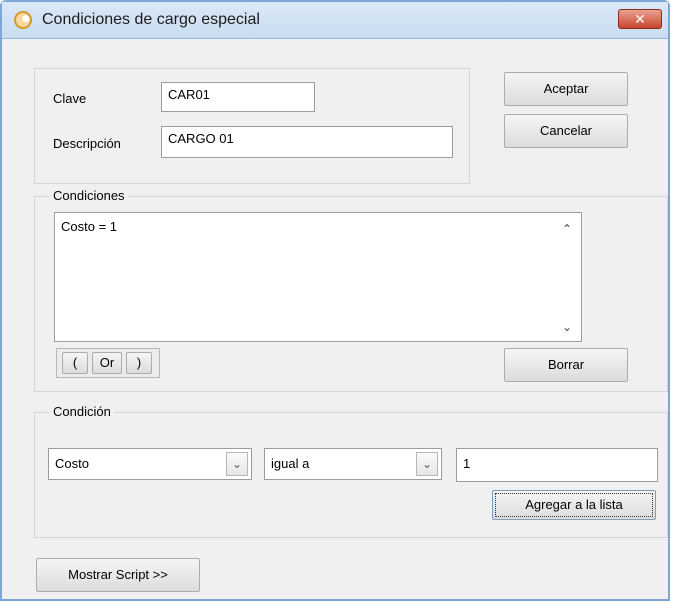  I want to click on open-paren-button: (, so click(75, 363).